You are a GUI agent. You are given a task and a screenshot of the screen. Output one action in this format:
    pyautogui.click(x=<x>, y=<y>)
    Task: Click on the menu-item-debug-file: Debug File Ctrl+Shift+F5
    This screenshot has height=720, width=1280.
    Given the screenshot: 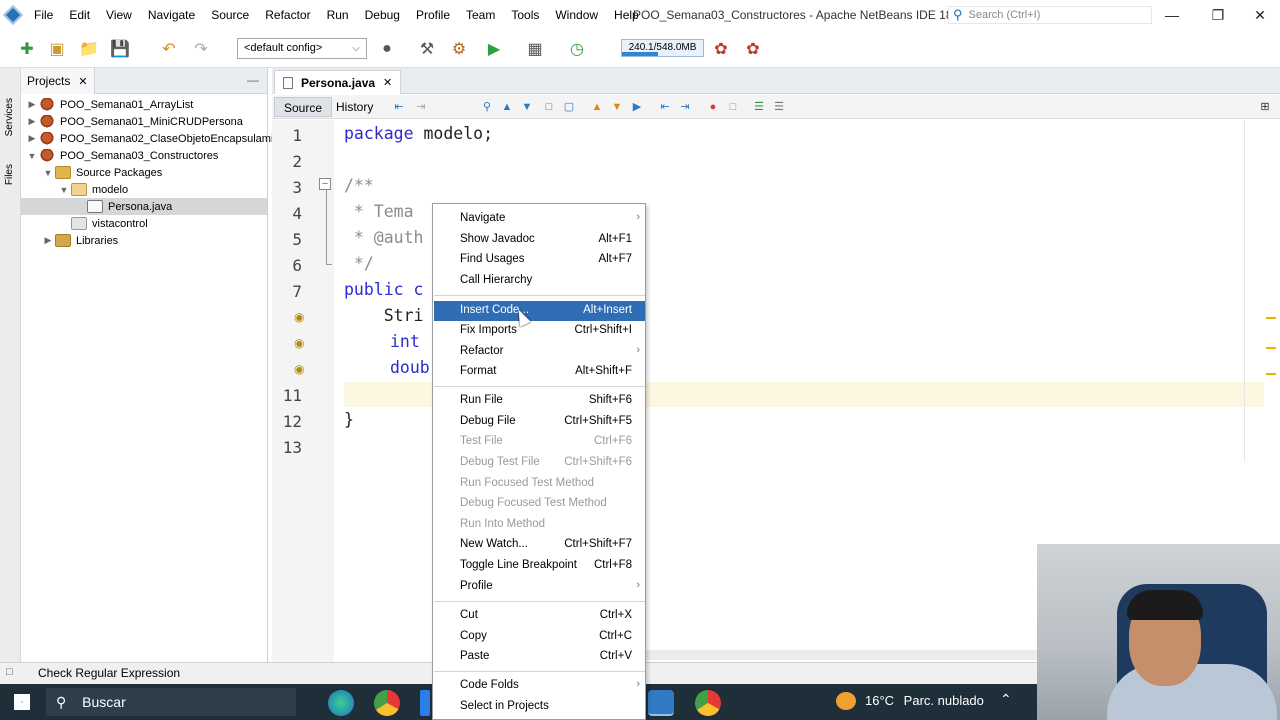 What is the action you would take?
    pyautogui.click(x=539, y=422)
    